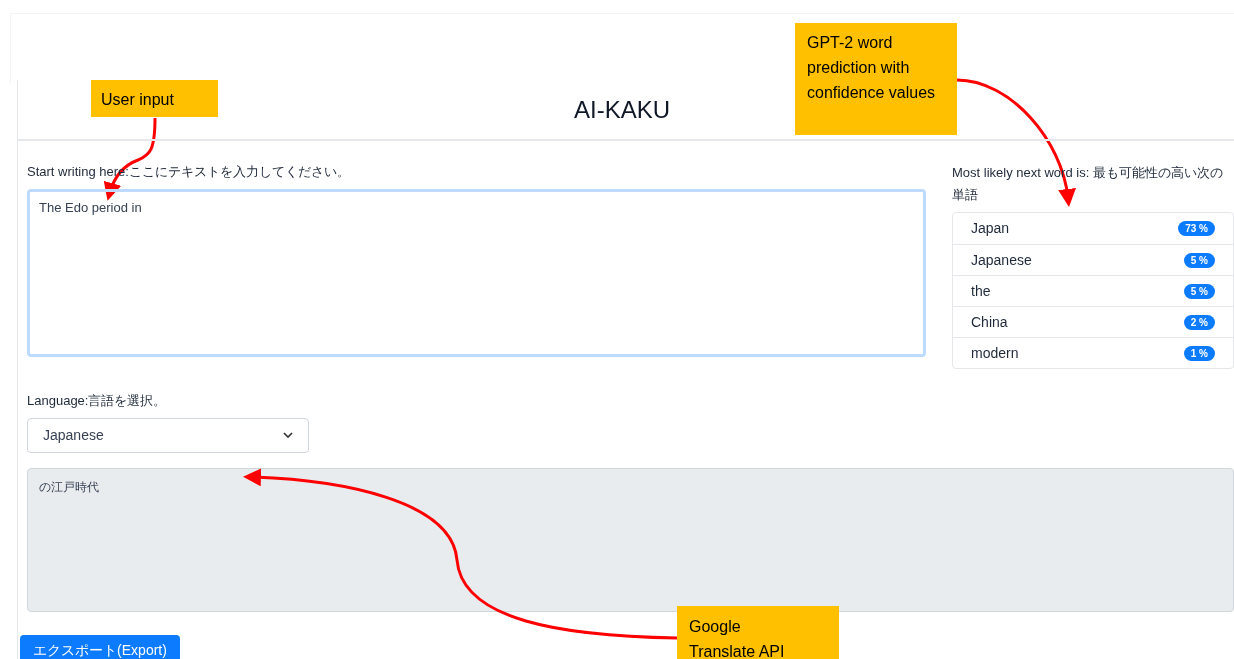 This screenshot has width=1234, height=659. What do you see at coordinates (876, 79) in the screenshot?
I see `annotation-callout: GPT-2 word prediction with confidence values` at bounding box center [876, 79].